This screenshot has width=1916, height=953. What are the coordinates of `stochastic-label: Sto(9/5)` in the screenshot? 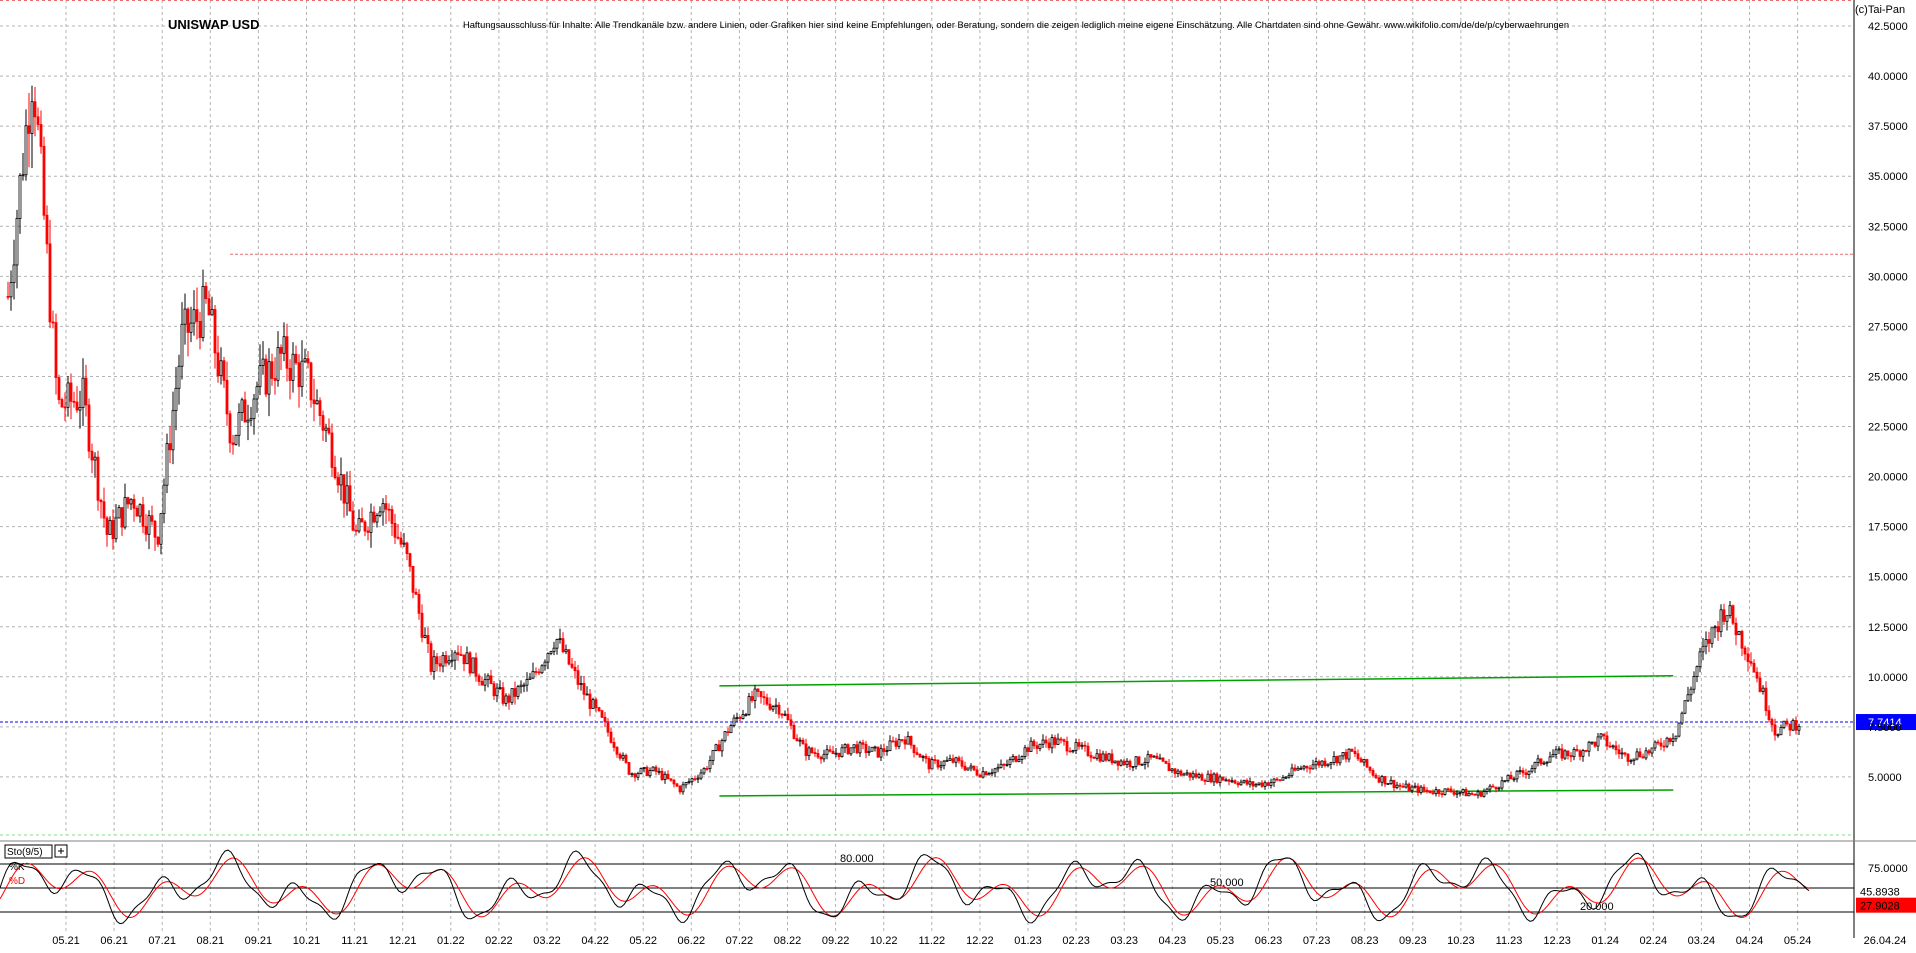 It's located at (25, 852).